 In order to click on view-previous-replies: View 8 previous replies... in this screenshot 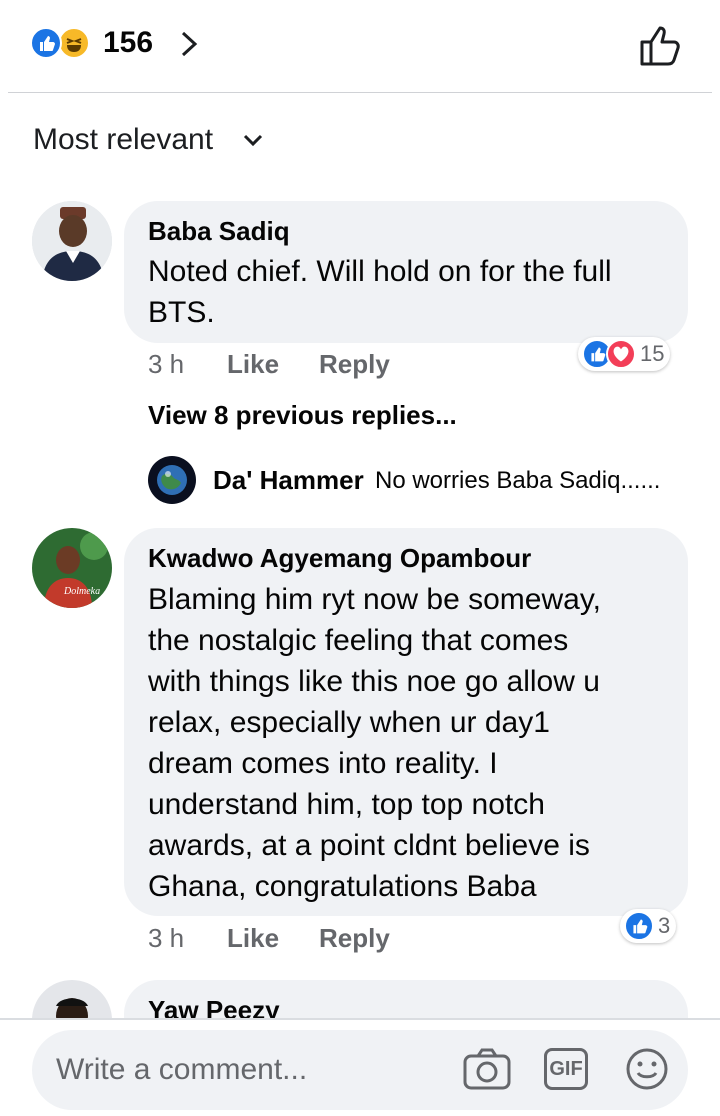, I will do `click(302, 415)`.